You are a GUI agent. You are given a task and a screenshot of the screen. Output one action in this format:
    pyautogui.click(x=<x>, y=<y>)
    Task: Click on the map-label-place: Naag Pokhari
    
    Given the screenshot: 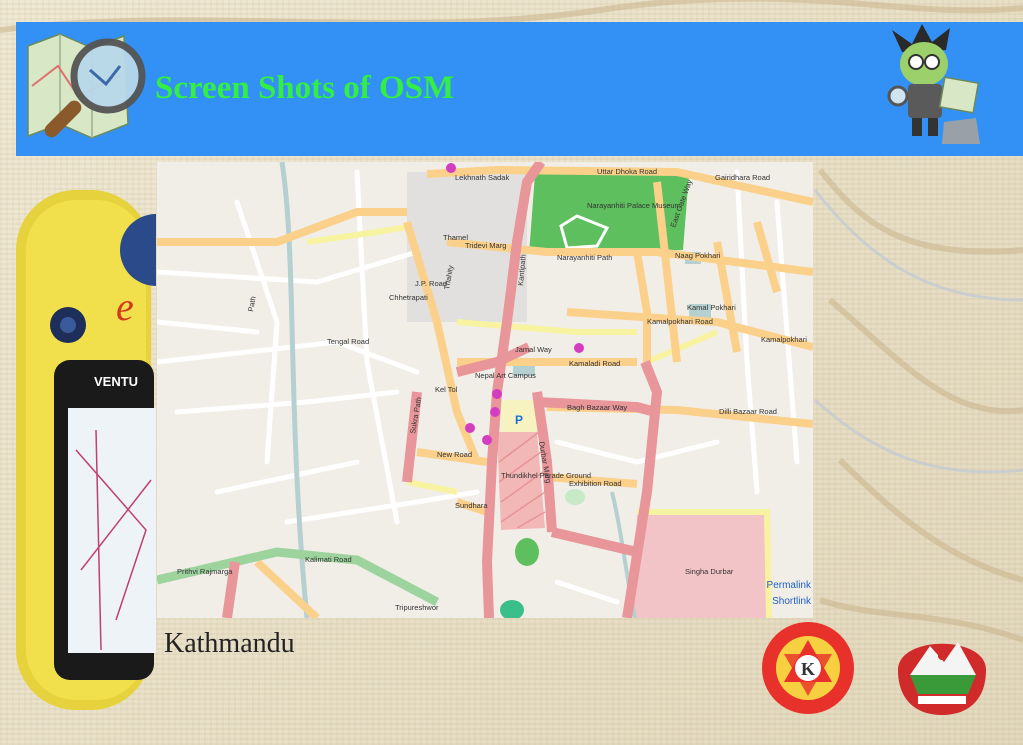 What is the action you would take?
    pyautogui.click(x=698, y=255)
    